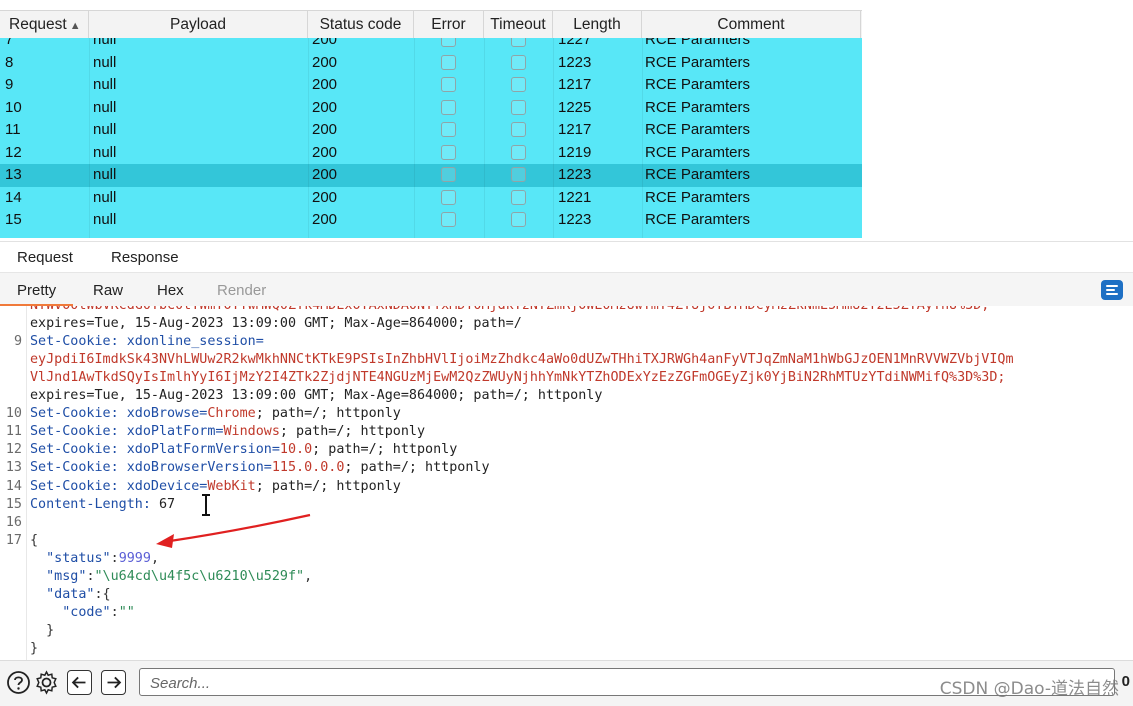 Image resolution: width=1133 pixels, height=706 pixels. I want to click on column-header-length: Length, so click(597, 25).